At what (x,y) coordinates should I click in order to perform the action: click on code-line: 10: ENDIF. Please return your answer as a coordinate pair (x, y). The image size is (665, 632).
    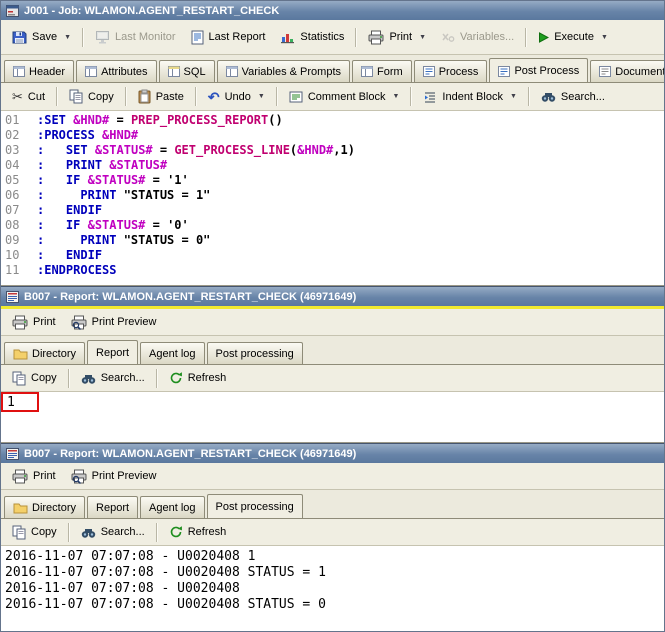
    Looking at the image, I should click on (332, 255).